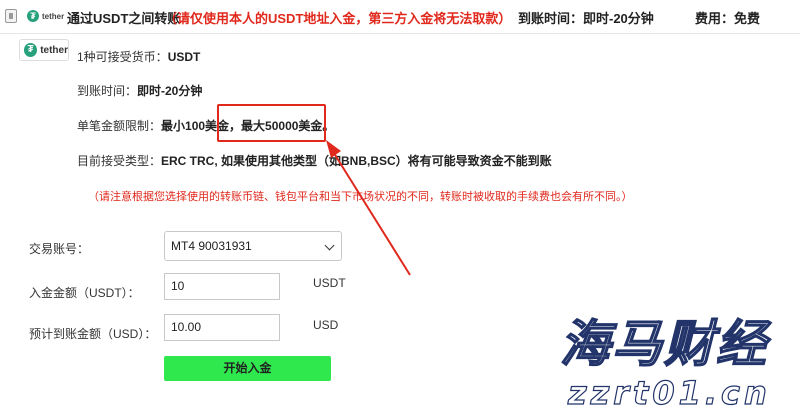  Describe the element at coordinates (11, 16) in the screenshot. I see `sidebar-toggle-icon` at that location.